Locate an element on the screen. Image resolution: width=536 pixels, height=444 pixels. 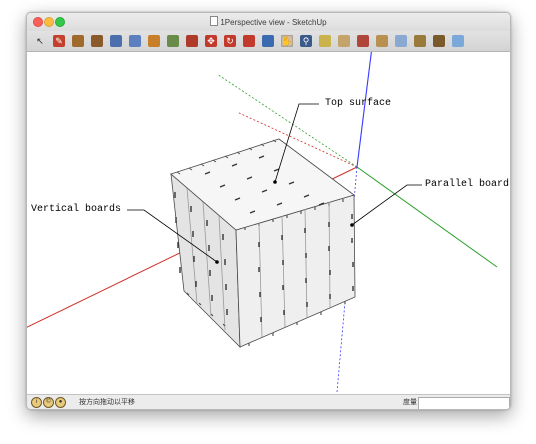
scenes-icon is located at coordinates (439, 41).